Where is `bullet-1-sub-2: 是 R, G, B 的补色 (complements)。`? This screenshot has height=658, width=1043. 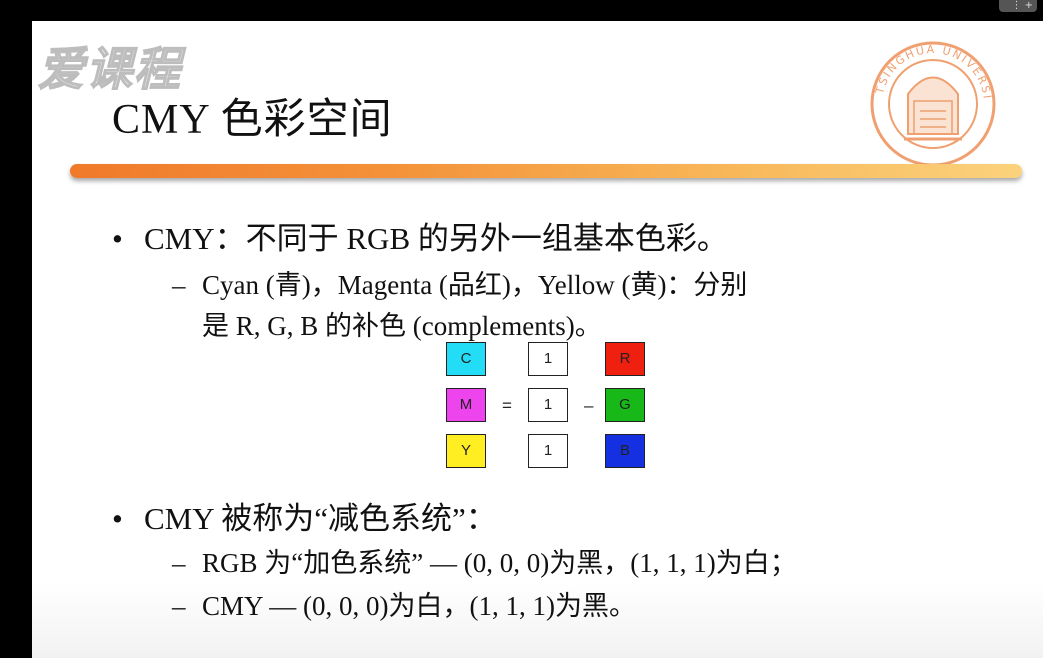
bullet-1-sub-2: 是 R, G, B 的补色 (complements)。 is located at coordinates (402, 323).